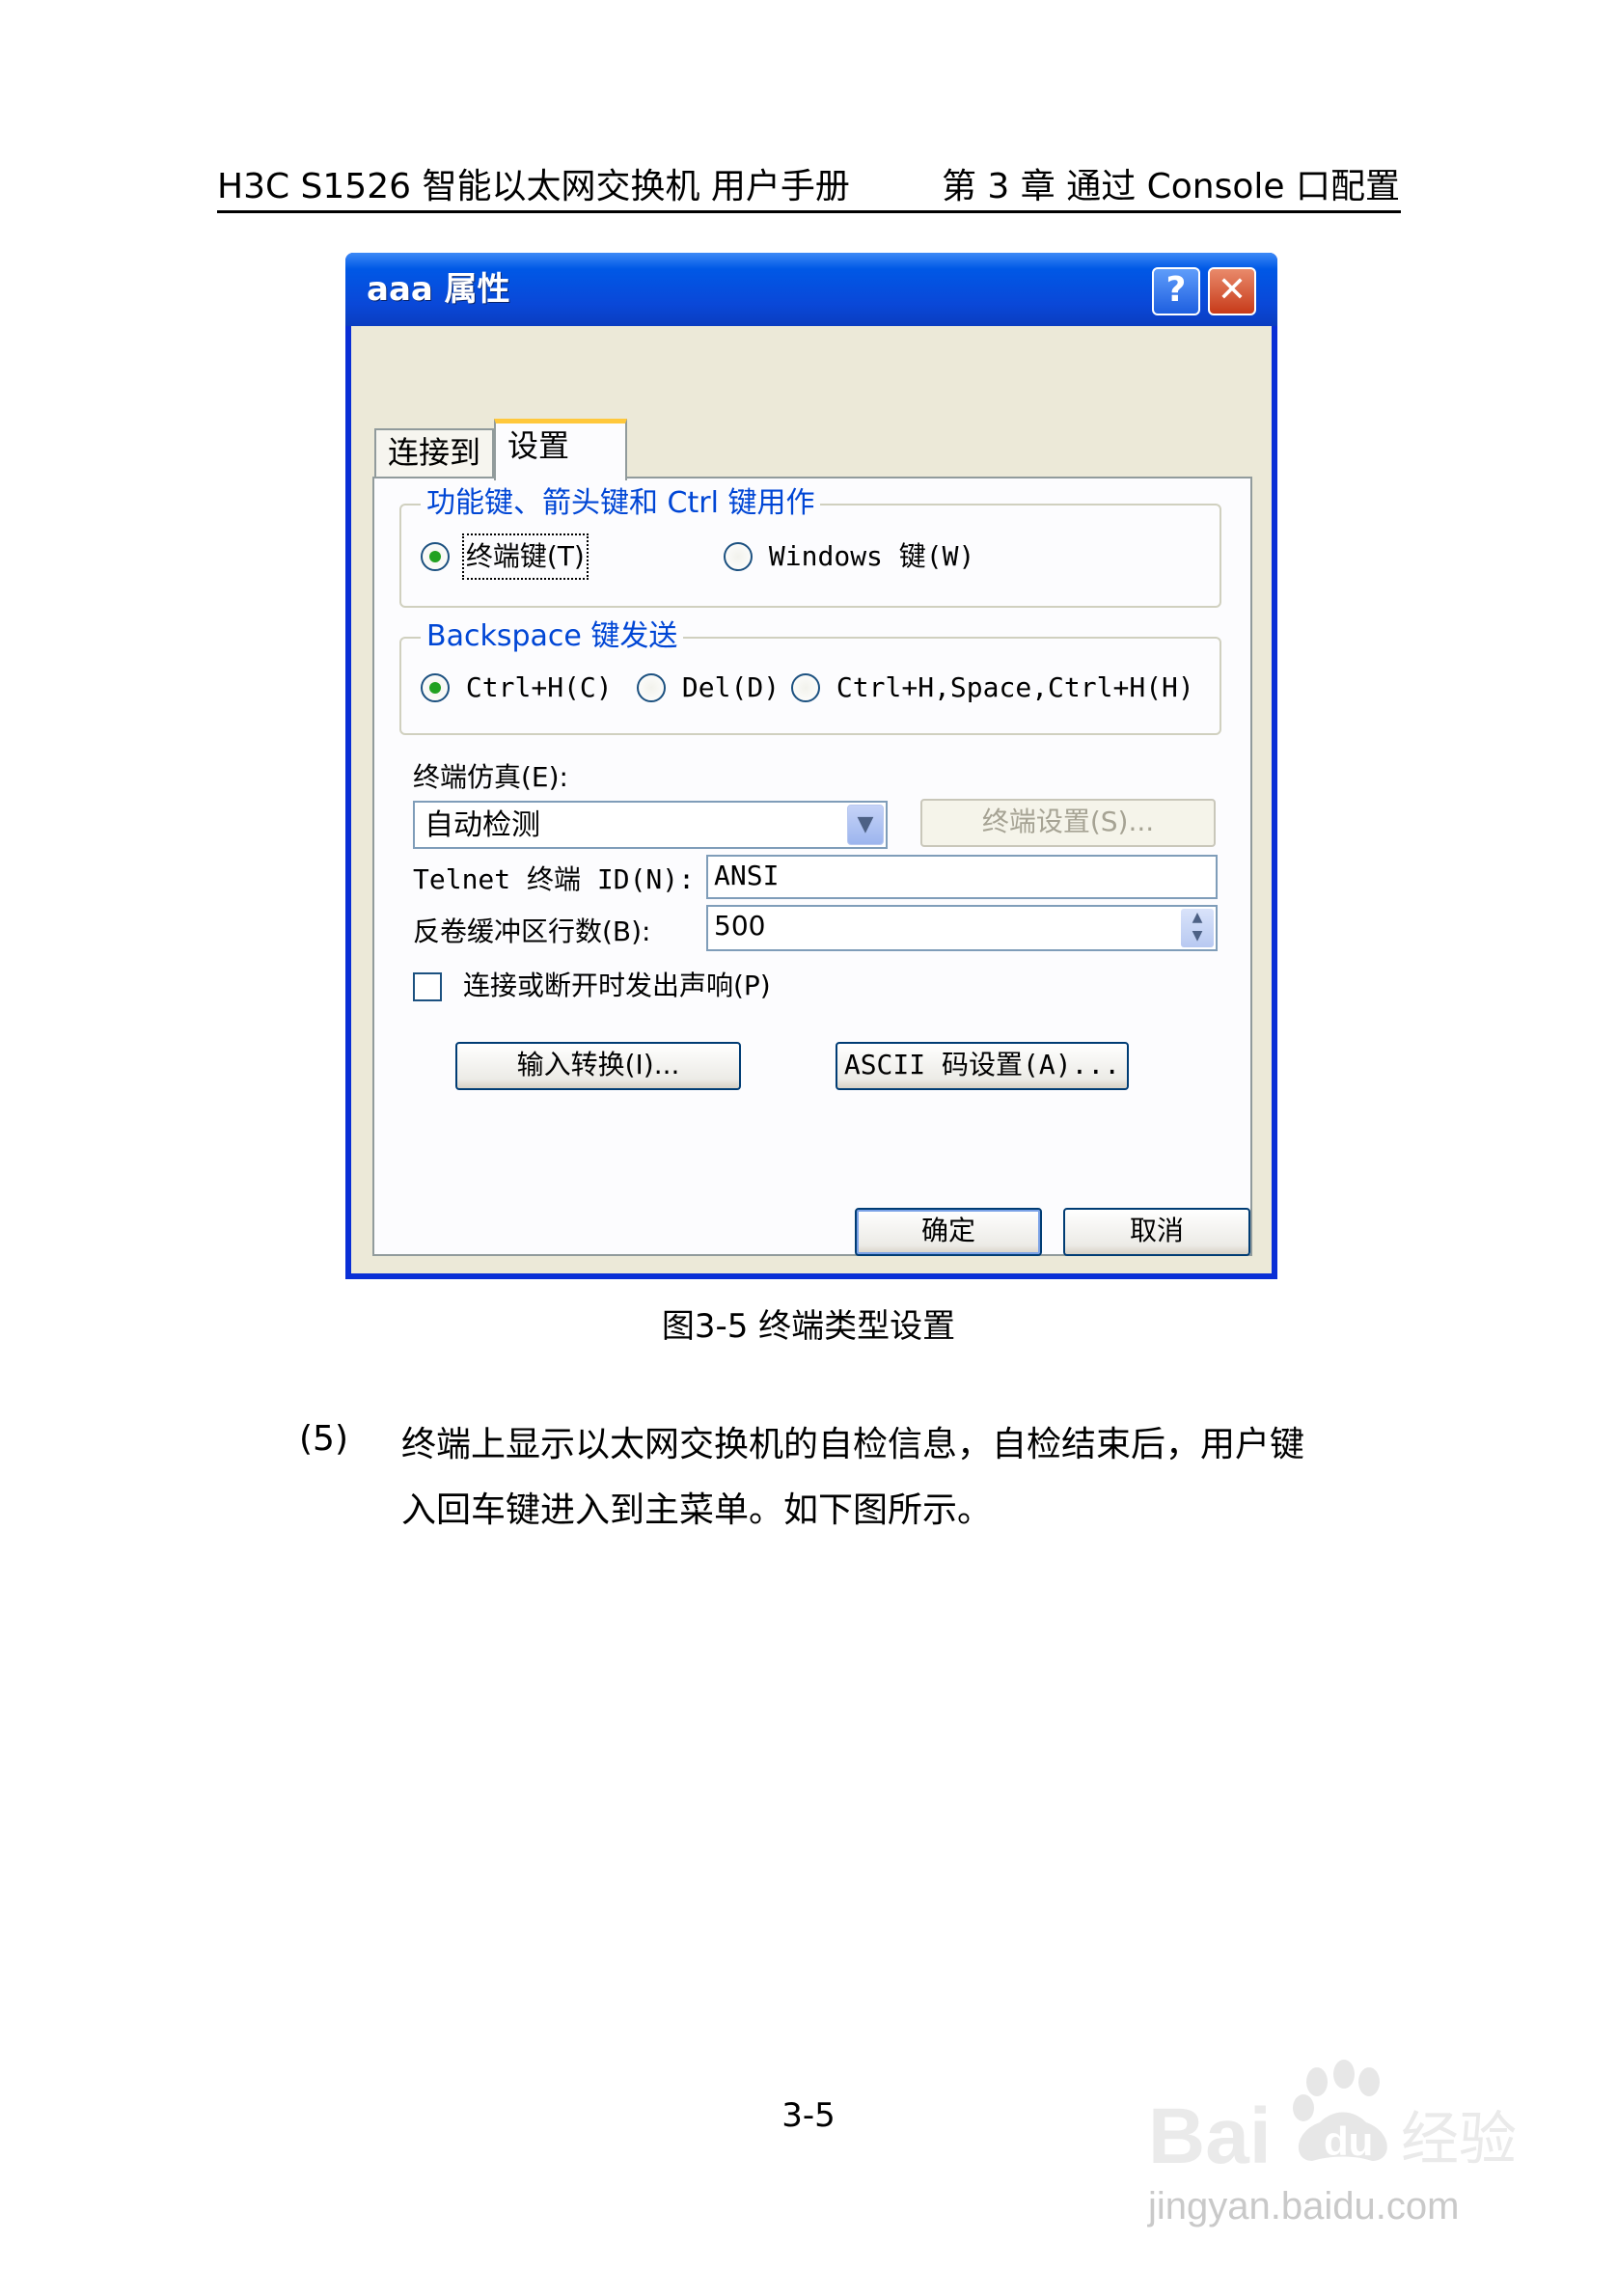 The height and width of the screenshot is (2296, 1617). Describe the element at coordinates (962, 877) in the screenshot. I see `telnet-id-field: ANSI` at that location.